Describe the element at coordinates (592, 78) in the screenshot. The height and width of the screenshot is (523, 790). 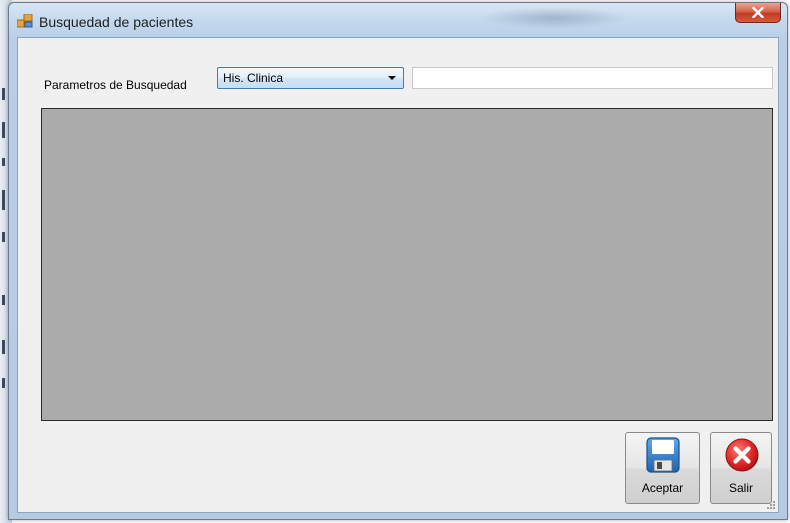
I see `search-input` at that location.